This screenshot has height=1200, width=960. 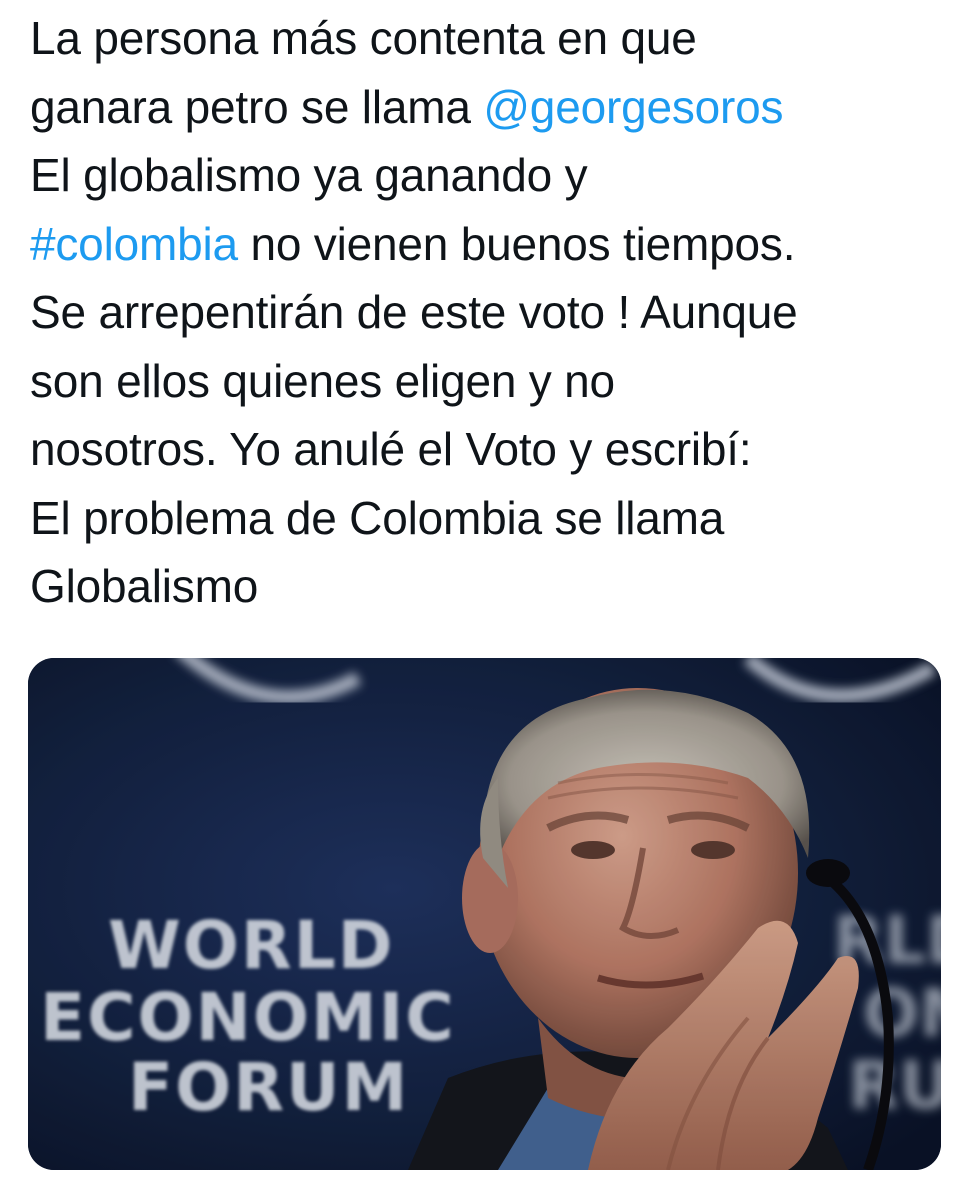 I want to click on tweet-text-segment: Se arrepentirán de este voto ! Aunque, so click(x=414, y=312).